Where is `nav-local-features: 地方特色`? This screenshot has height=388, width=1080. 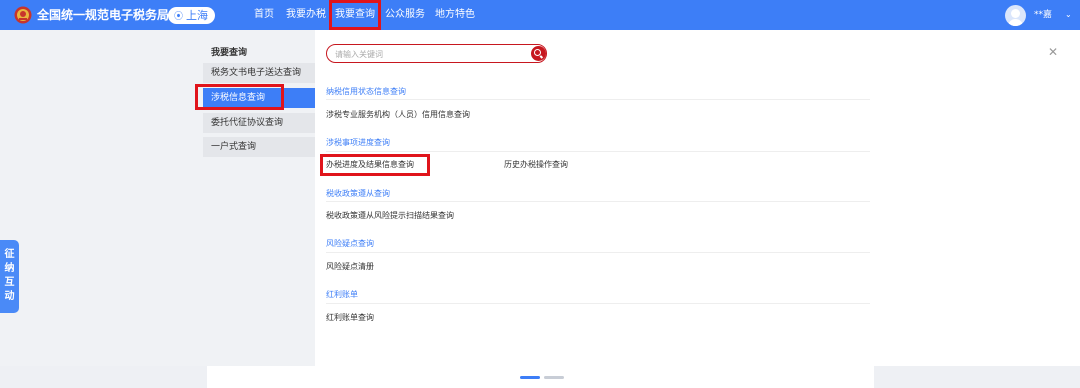
nav-local-features: 地方特色 is located at coordinates (455, 15).